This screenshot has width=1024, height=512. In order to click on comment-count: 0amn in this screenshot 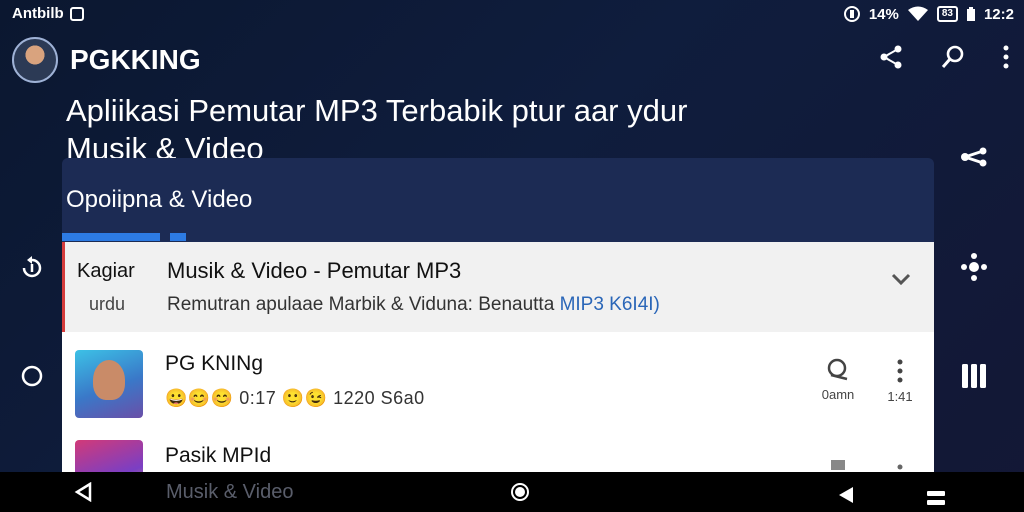, I will do `click(838, 394)`.